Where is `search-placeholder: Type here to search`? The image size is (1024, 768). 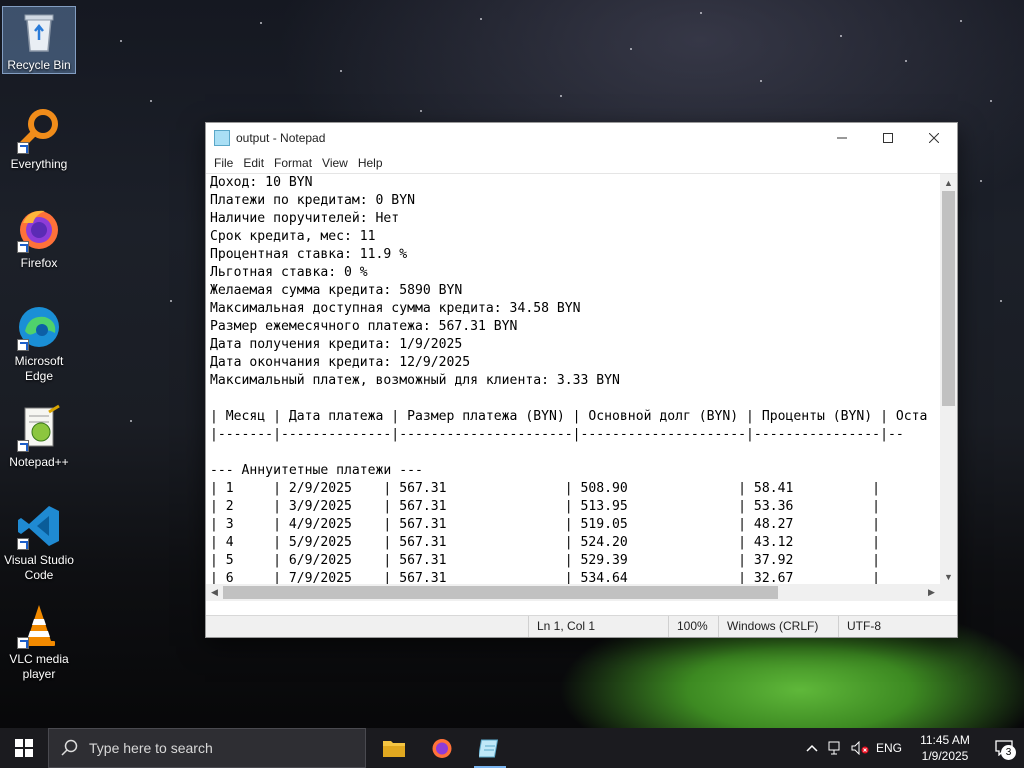 search-placeholder: Type here to search is located at coordinates (151, 748).